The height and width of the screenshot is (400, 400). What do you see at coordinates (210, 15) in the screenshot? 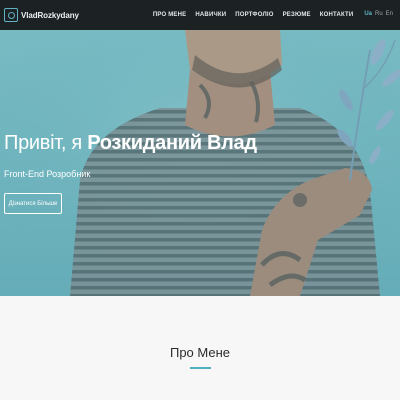
I see `nav-item-skills: Навички` at bounding box center [210, 15].